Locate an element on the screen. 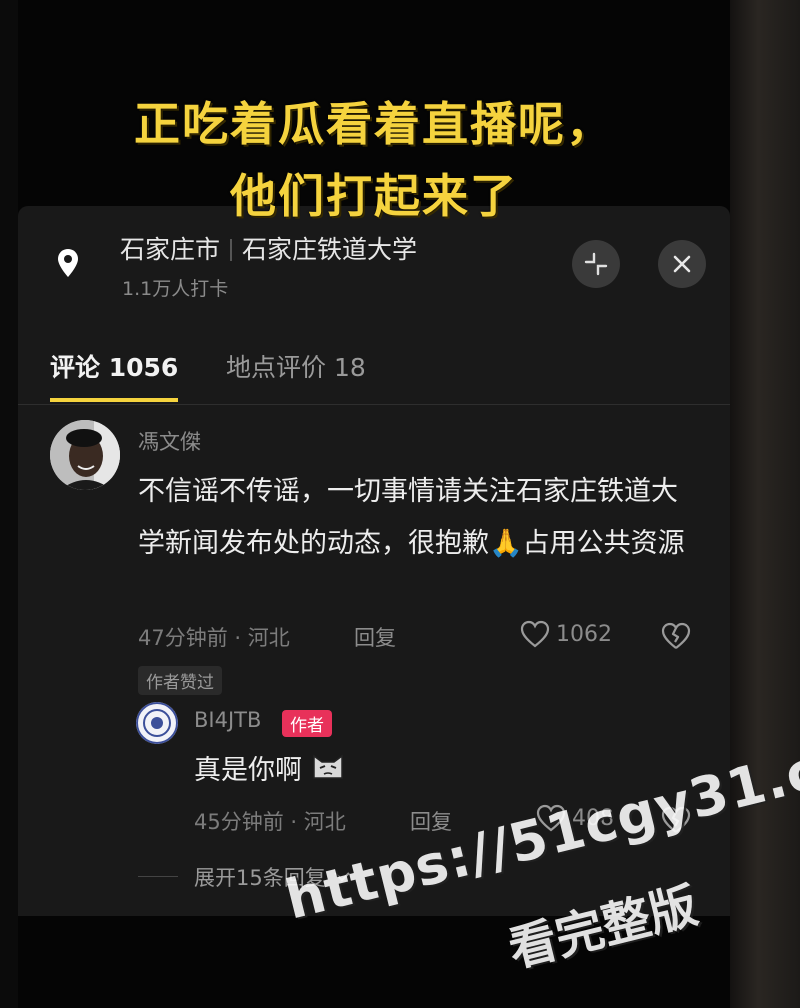 The width and height of the screenshot is (800, 1008). like-button: 1062 is located at coordinates (566, 634).